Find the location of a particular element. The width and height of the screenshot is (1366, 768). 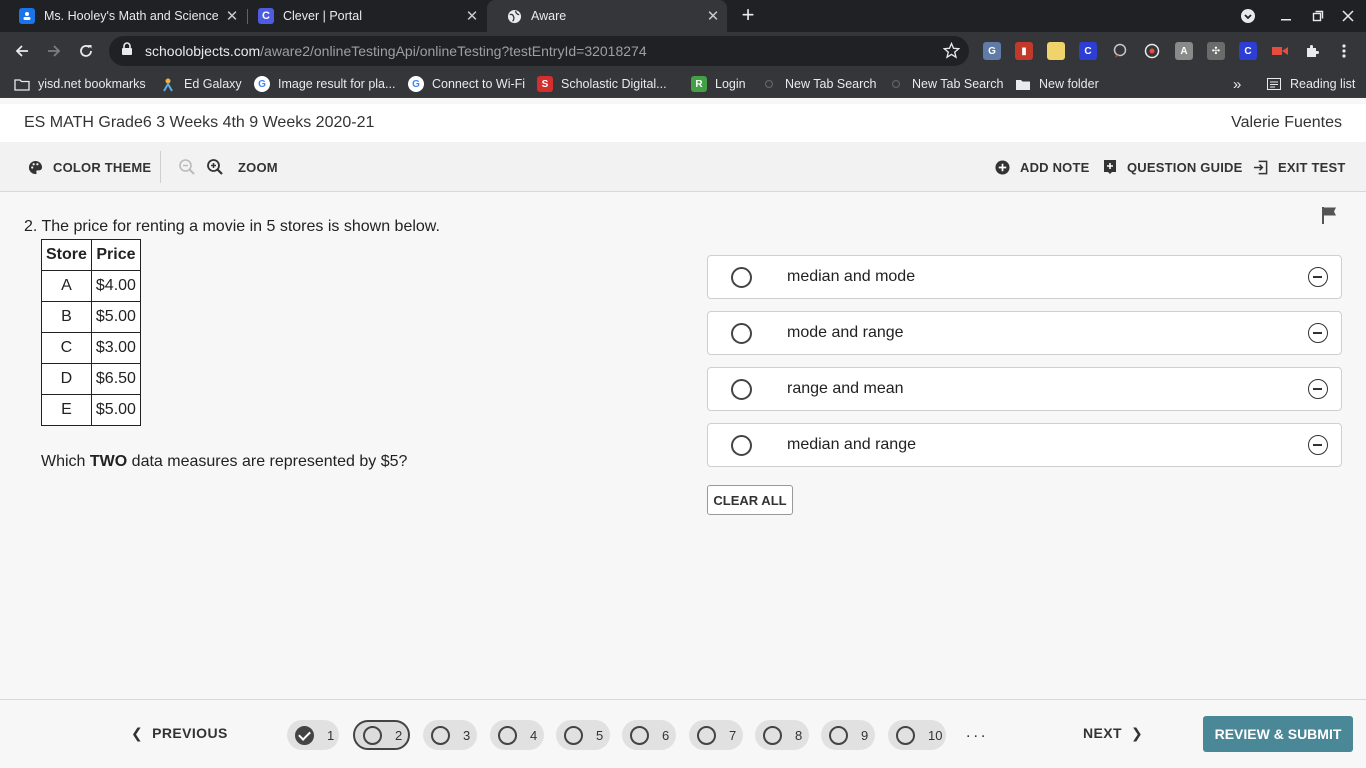

question-nav-4: 4 is located at coordinates (517, 735).